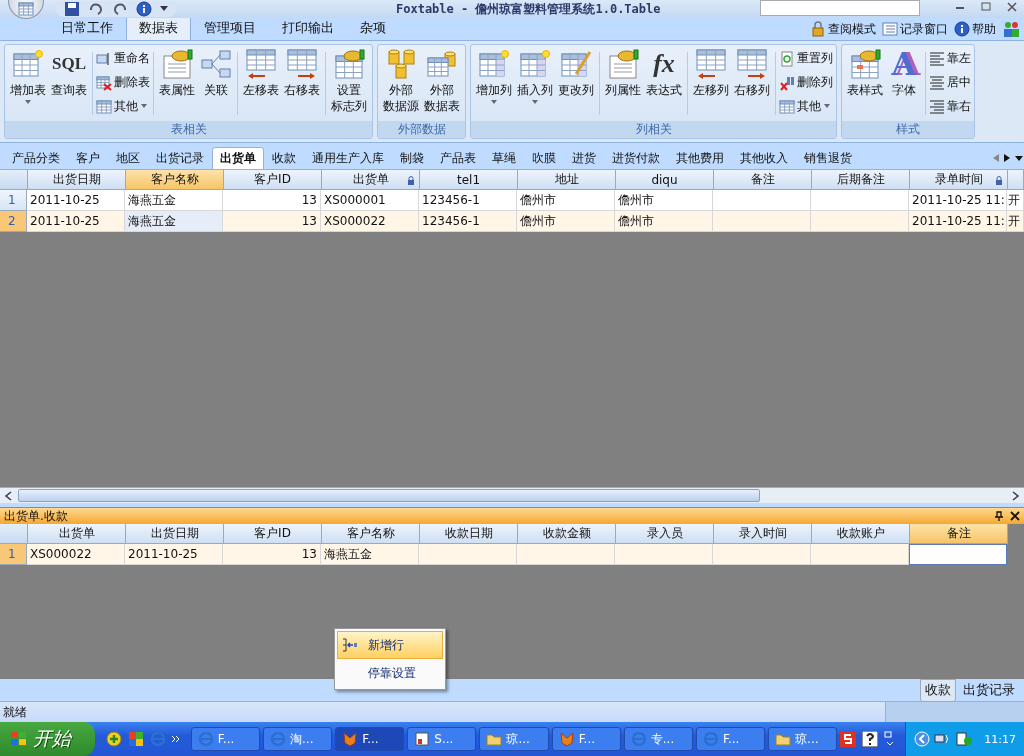 This screenshot has width=1024, height=756. I want to click on ribbon-button: 表样式, so click(865, 84).